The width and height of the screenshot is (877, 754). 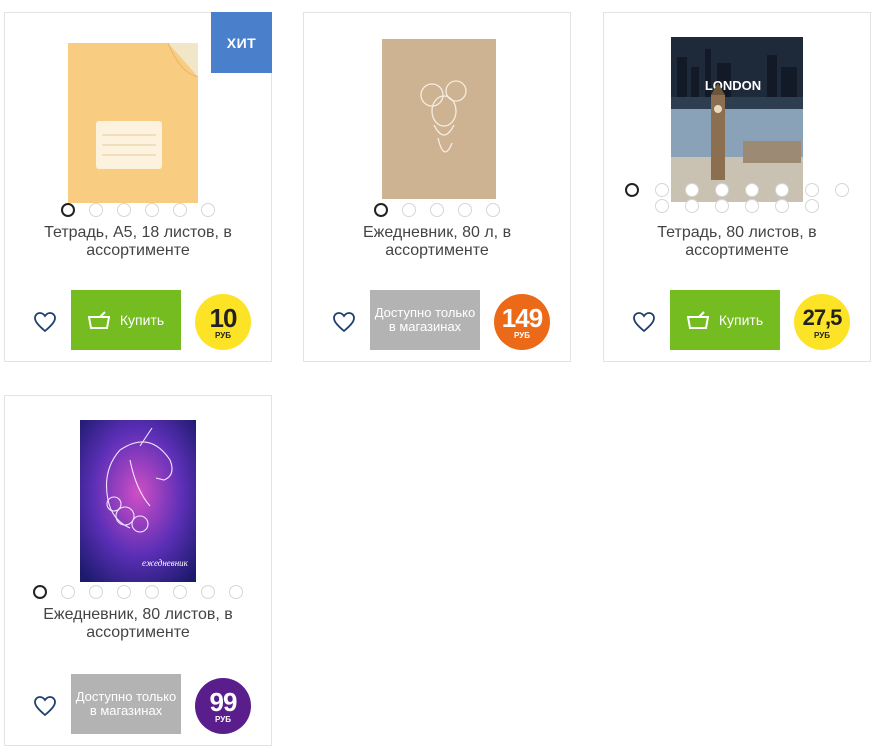 What do you see at coordinates (522, 317) in the screenshot?
I see `price-value: 149` at bounding box center [522, 317].